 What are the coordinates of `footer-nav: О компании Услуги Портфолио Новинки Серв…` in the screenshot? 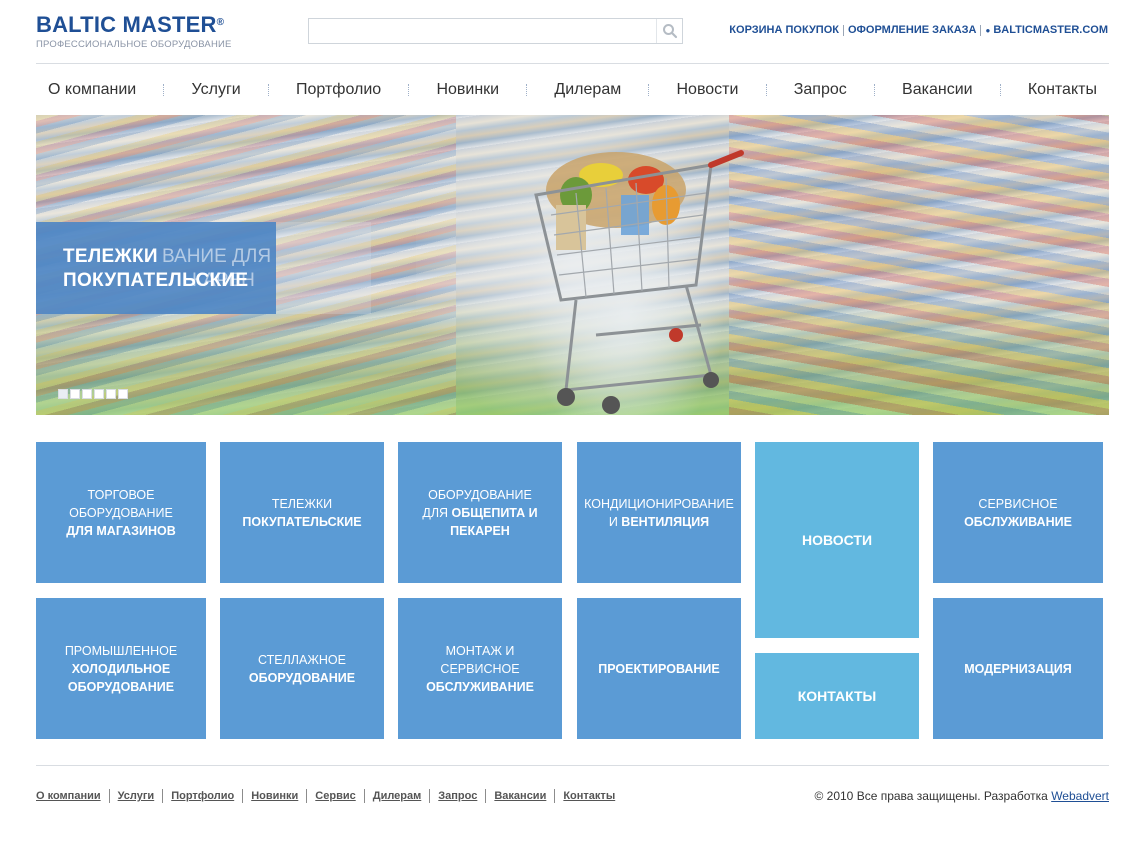 It's located at (325, 796).